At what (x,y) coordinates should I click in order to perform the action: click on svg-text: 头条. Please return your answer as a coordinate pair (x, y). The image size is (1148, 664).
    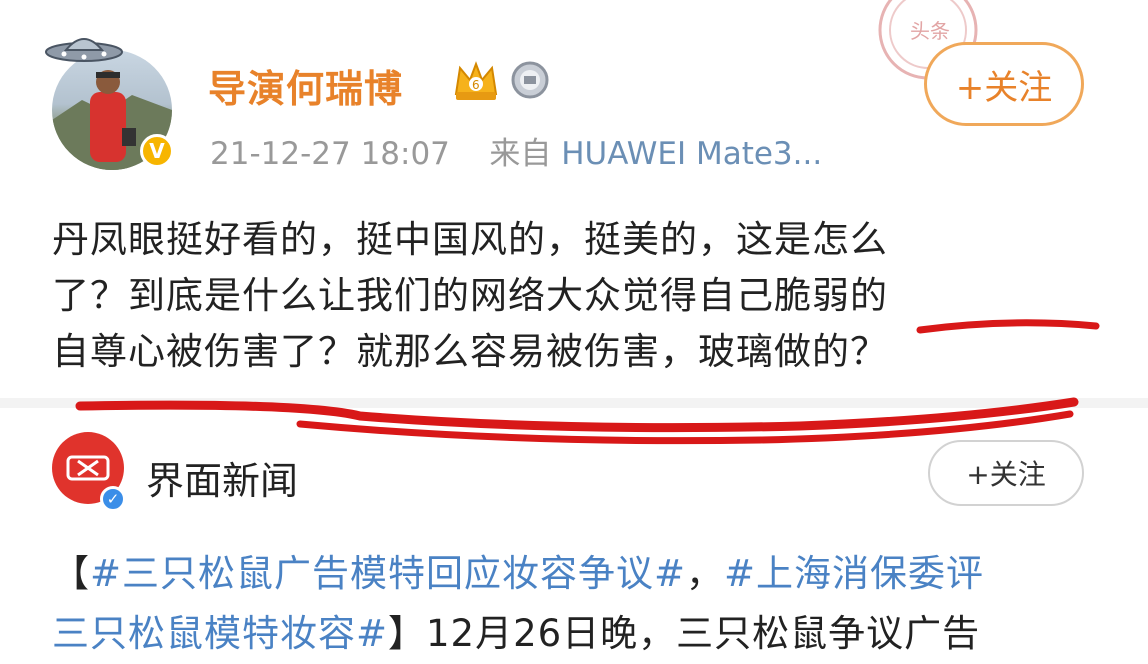
    Looking at the image, I should click on (930, 31).